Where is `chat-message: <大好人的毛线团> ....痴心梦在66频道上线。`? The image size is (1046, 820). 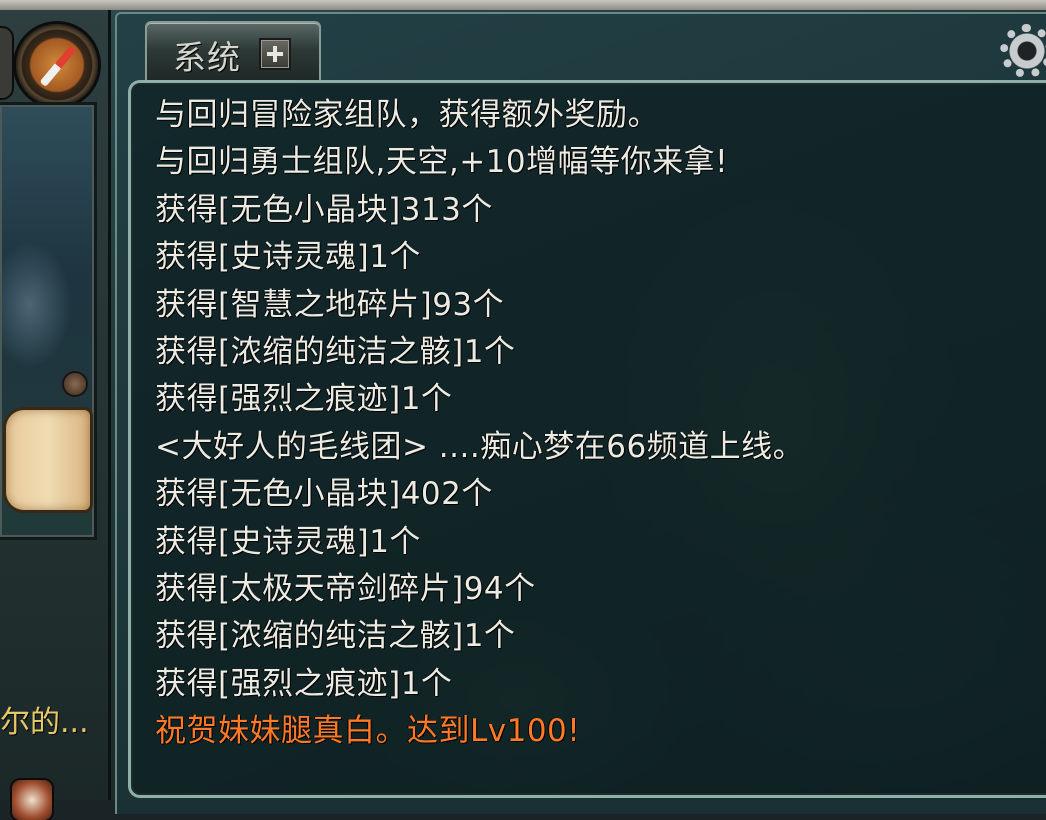 chat-message: <大好人的毛线团> ....痴心梦在66频道上线。 is located at coordinates (480, 446).